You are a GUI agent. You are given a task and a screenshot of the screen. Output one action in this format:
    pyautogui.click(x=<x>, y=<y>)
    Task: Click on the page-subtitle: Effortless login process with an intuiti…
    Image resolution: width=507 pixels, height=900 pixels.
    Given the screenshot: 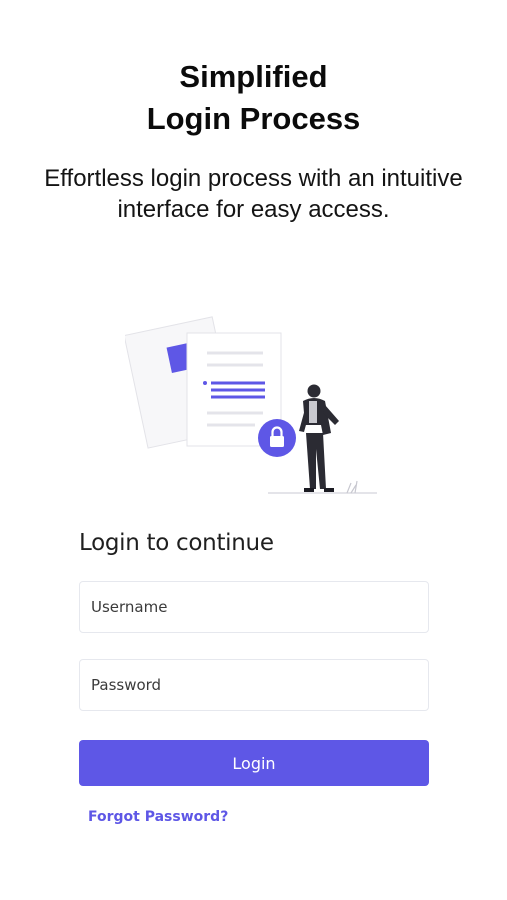 What is the action you would take?
    pyautogui.click(x=253, y=194)
    